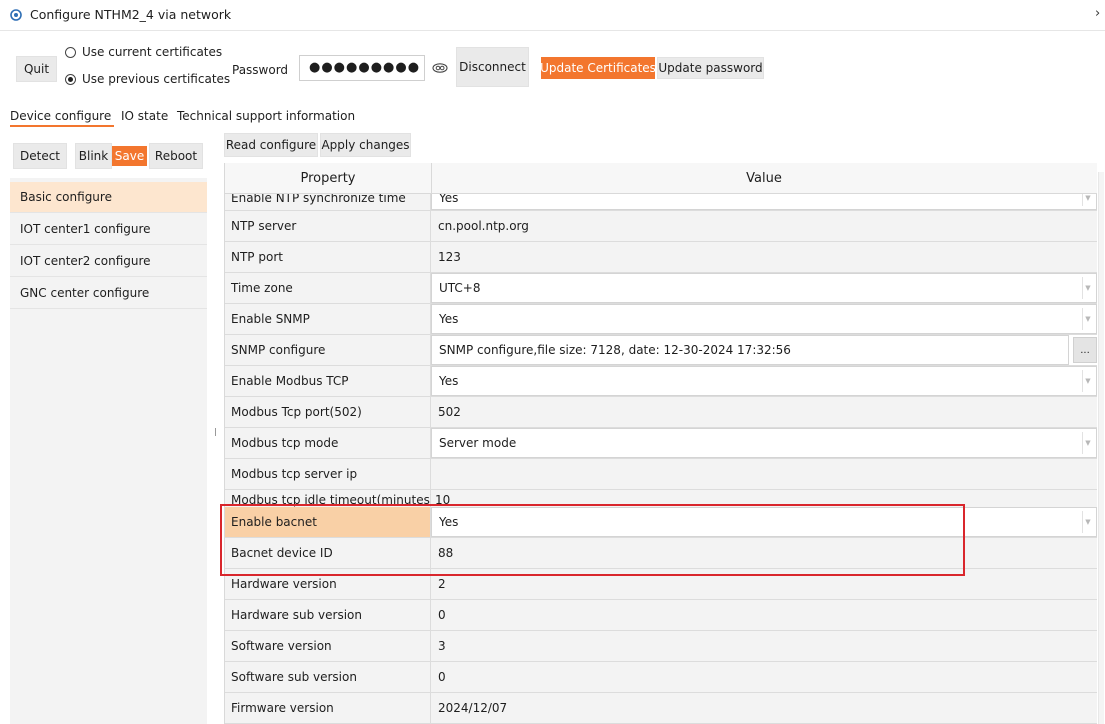 The width and height of the screenshot is (1105, 724). Describe the element at coordinates (1097, 13) in the screenshot. I see `chevron-right-icon: ›` at that location.